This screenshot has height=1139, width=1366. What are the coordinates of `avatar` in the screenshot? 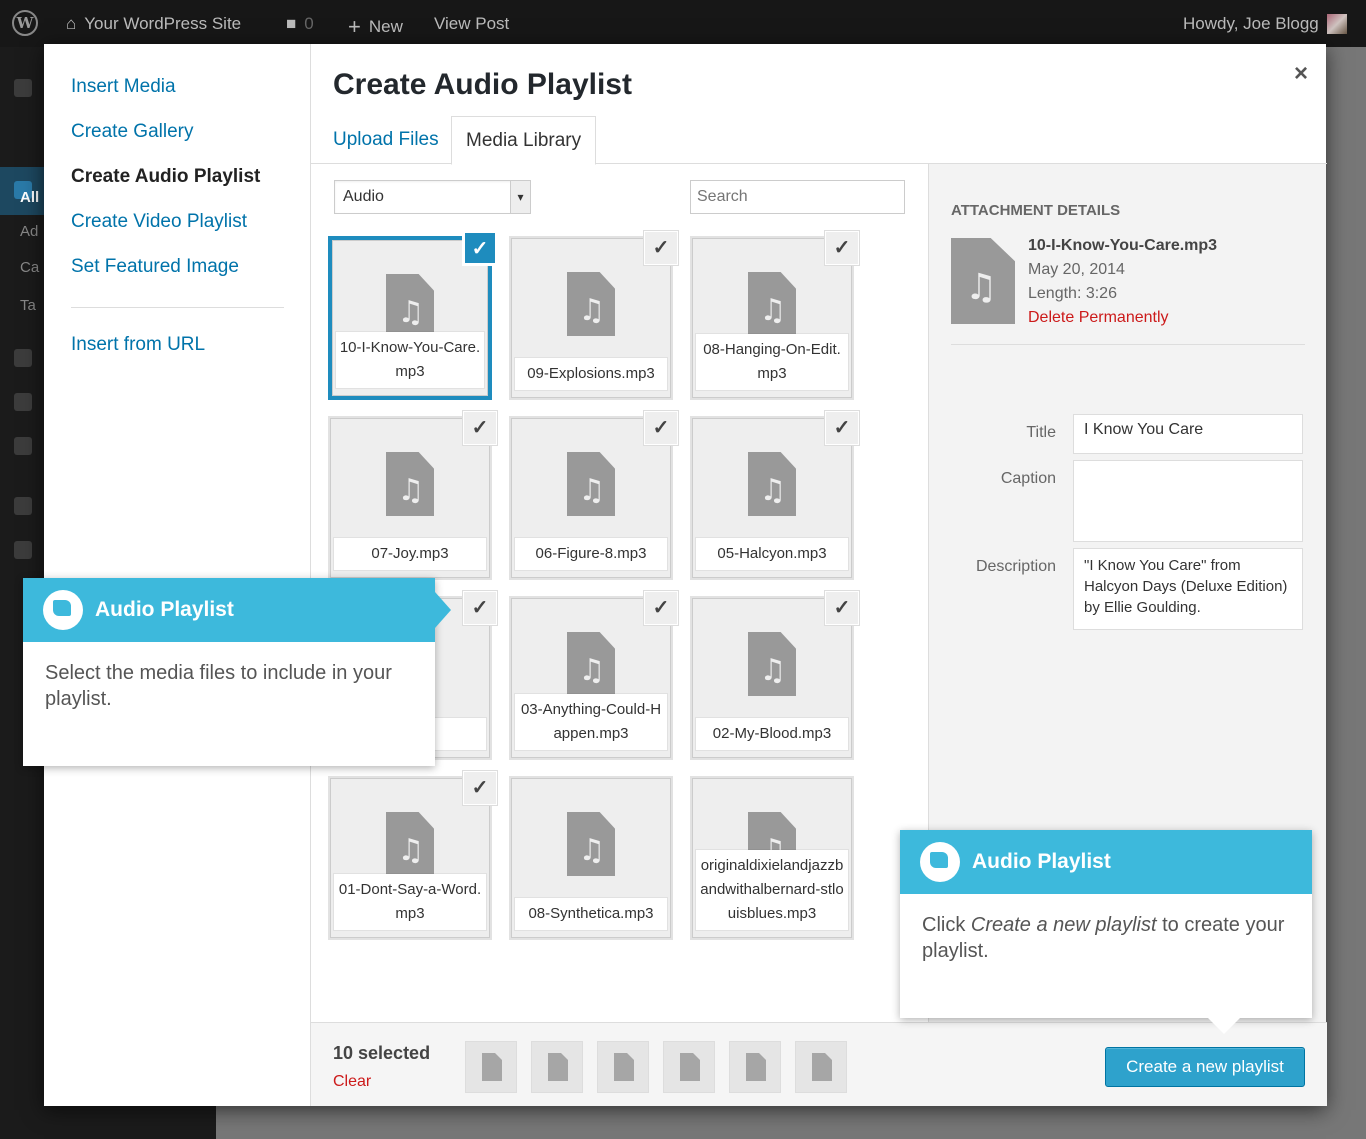 It's located at (1336, 24).